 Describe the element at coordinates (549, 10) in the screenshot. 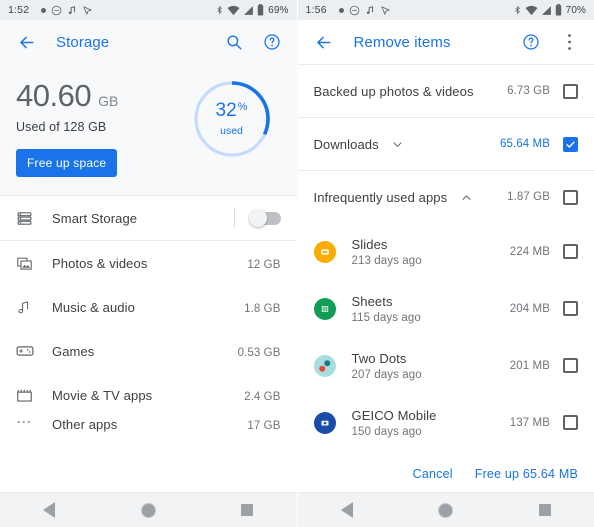

I see `status-bar-right-group: 70%` at that location.